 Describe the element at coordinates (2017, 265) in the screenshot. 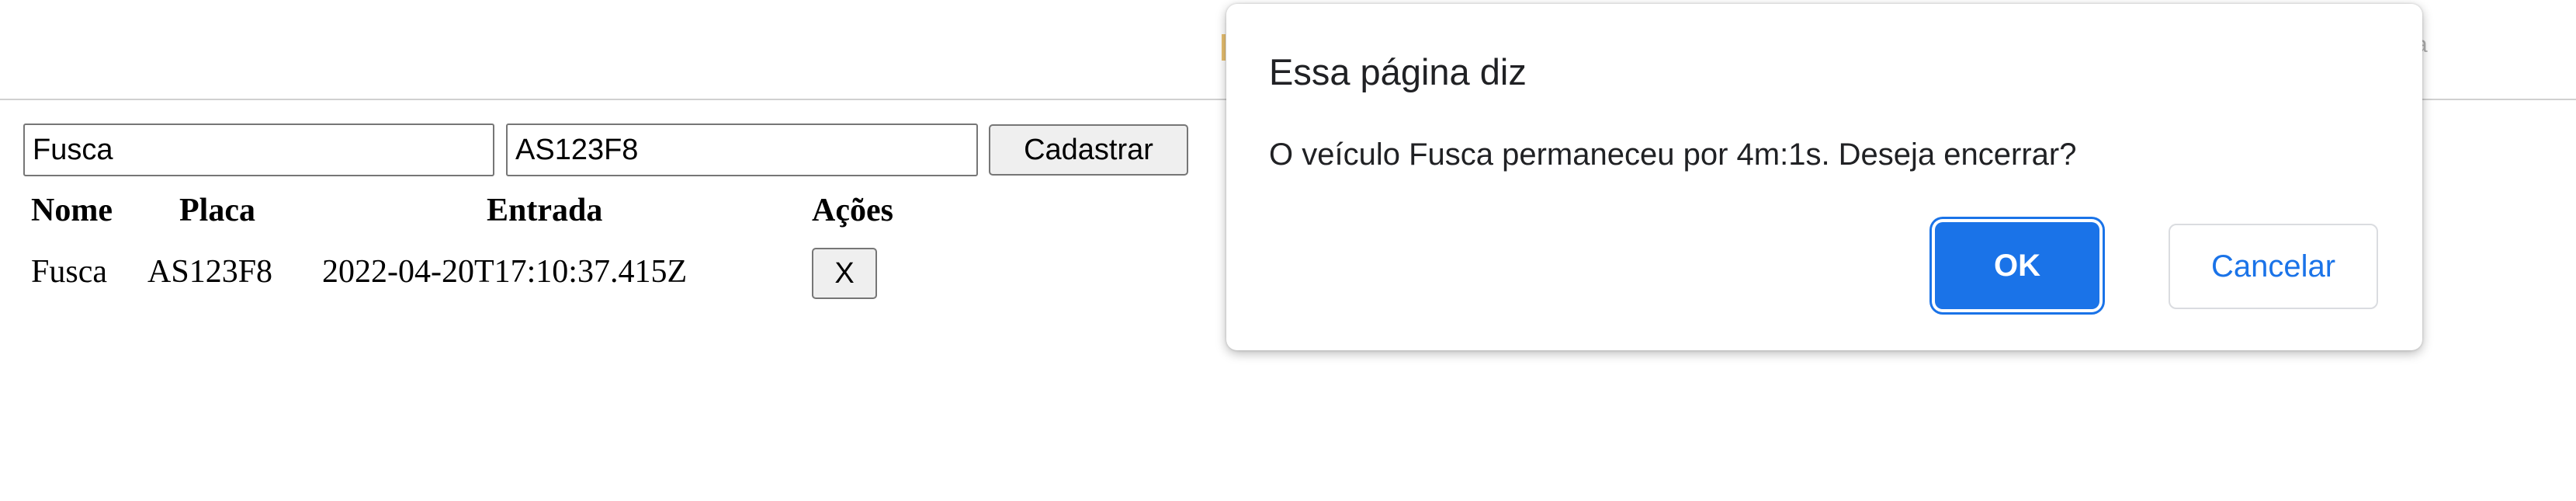

I see `ok-button: OK` at that location.